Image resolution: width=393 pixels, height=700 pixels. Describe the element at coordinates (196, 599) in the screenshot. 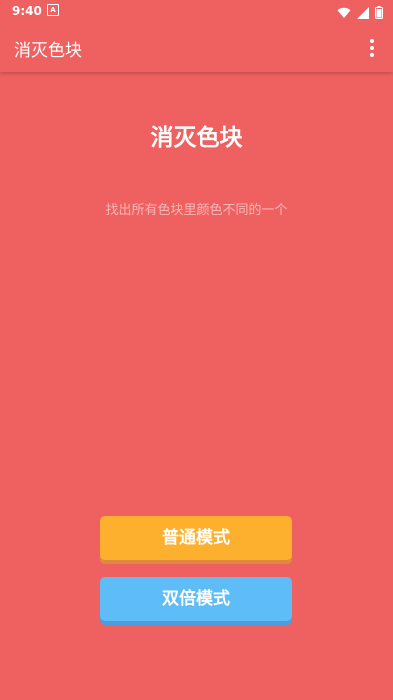

I see `double-mode-button: 双倍模式` at that location.